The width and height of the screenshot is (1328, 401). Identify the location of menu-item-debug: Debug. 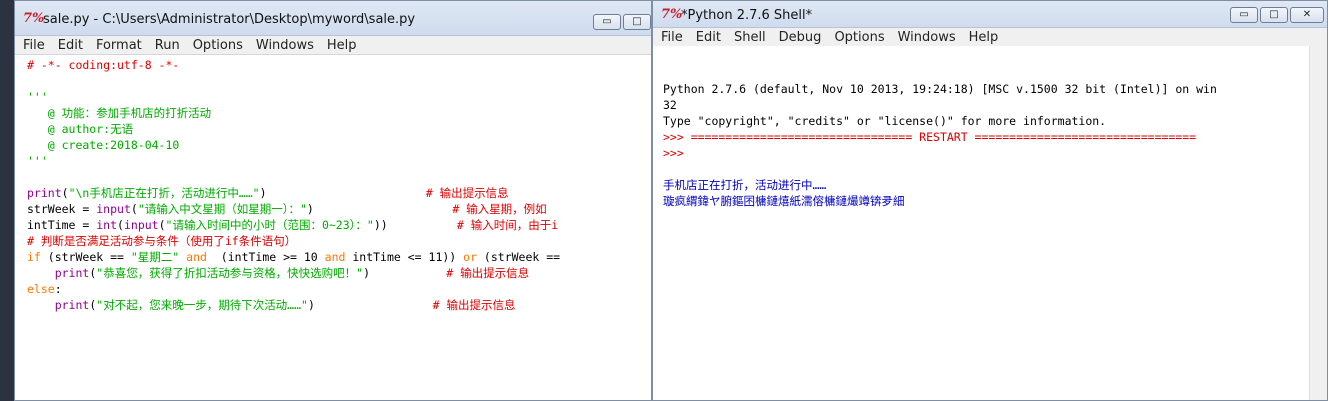
(800, 37).